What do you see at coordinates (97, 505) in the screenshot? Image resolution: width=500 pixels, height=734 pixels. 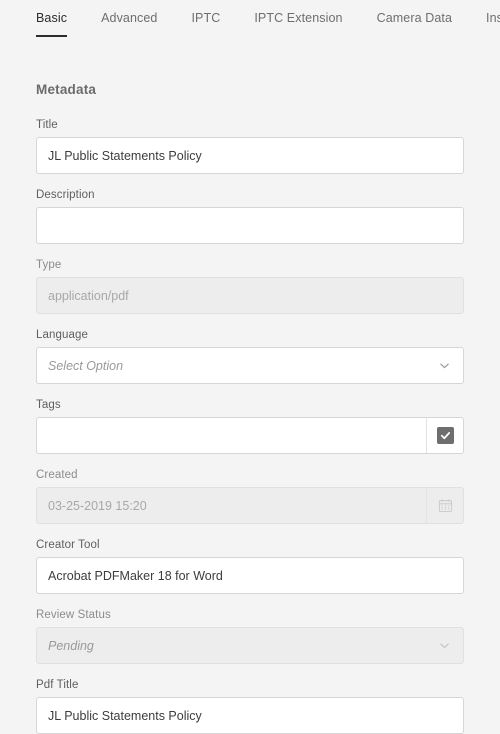 I see `created-input-value: 03-25-2019 15:20` at bounding box center [97, 505].